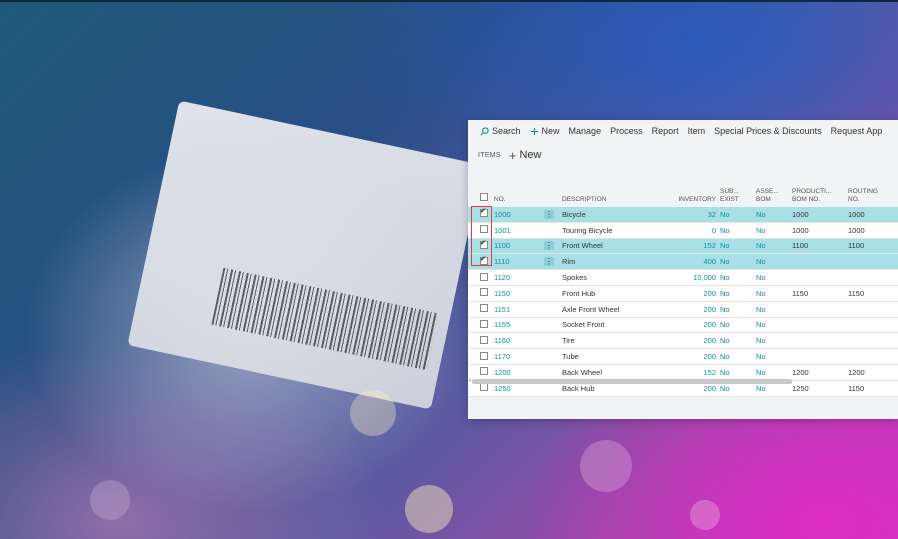 Image resolution: width=898 pixels, height=539 pixels. What do you see at coordinates (517, 293) in the screenshot?
I see `item-no-cell: 1150` at bounding box center [517, 293].